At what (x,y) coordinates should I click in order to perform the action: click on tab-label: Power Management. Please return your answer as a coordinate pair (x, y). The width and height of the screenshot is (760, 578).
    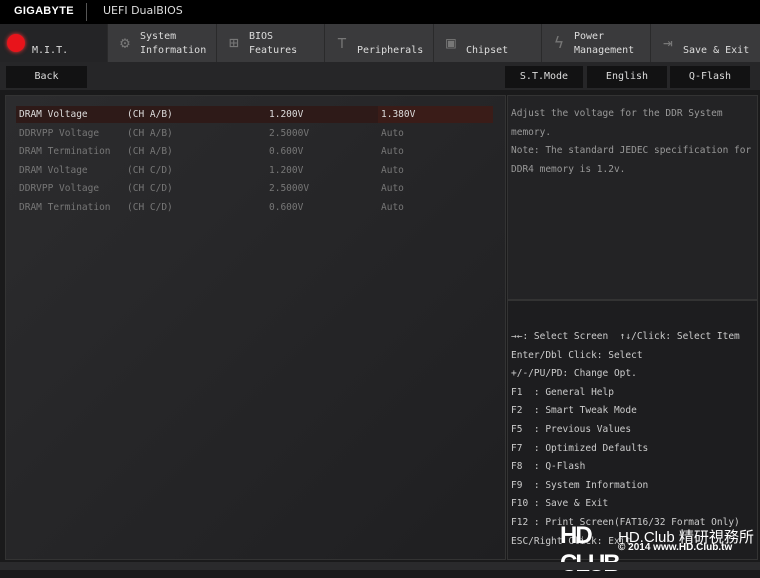
    Looking at the image, I should click on (604, 43).